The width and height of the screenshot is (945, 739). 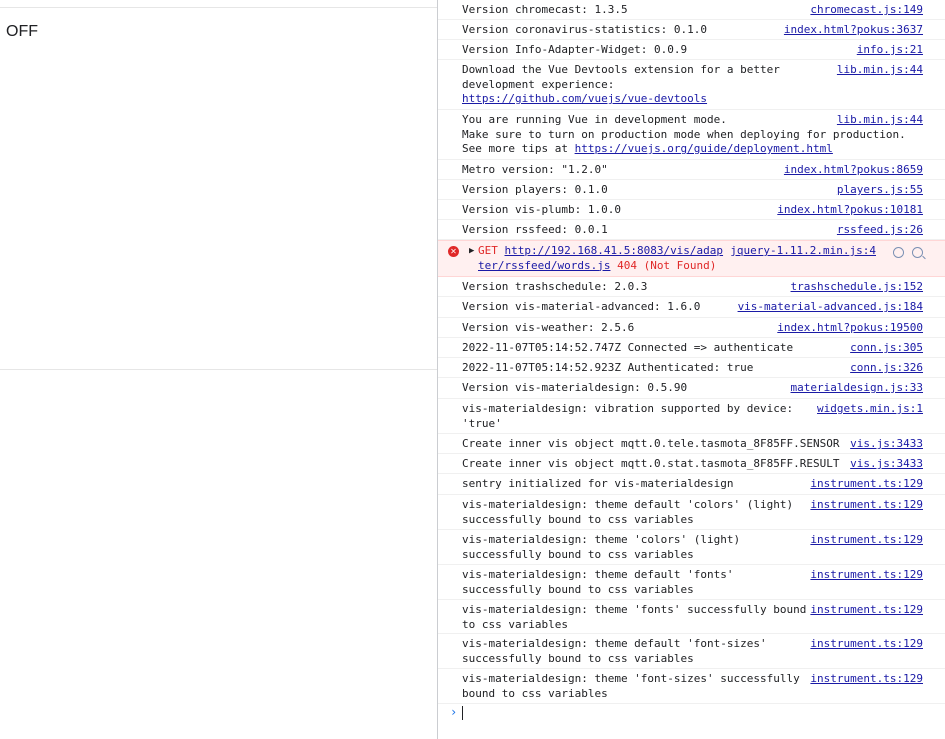 I want to click on network-panel-icon, so click(x=898, y=252).